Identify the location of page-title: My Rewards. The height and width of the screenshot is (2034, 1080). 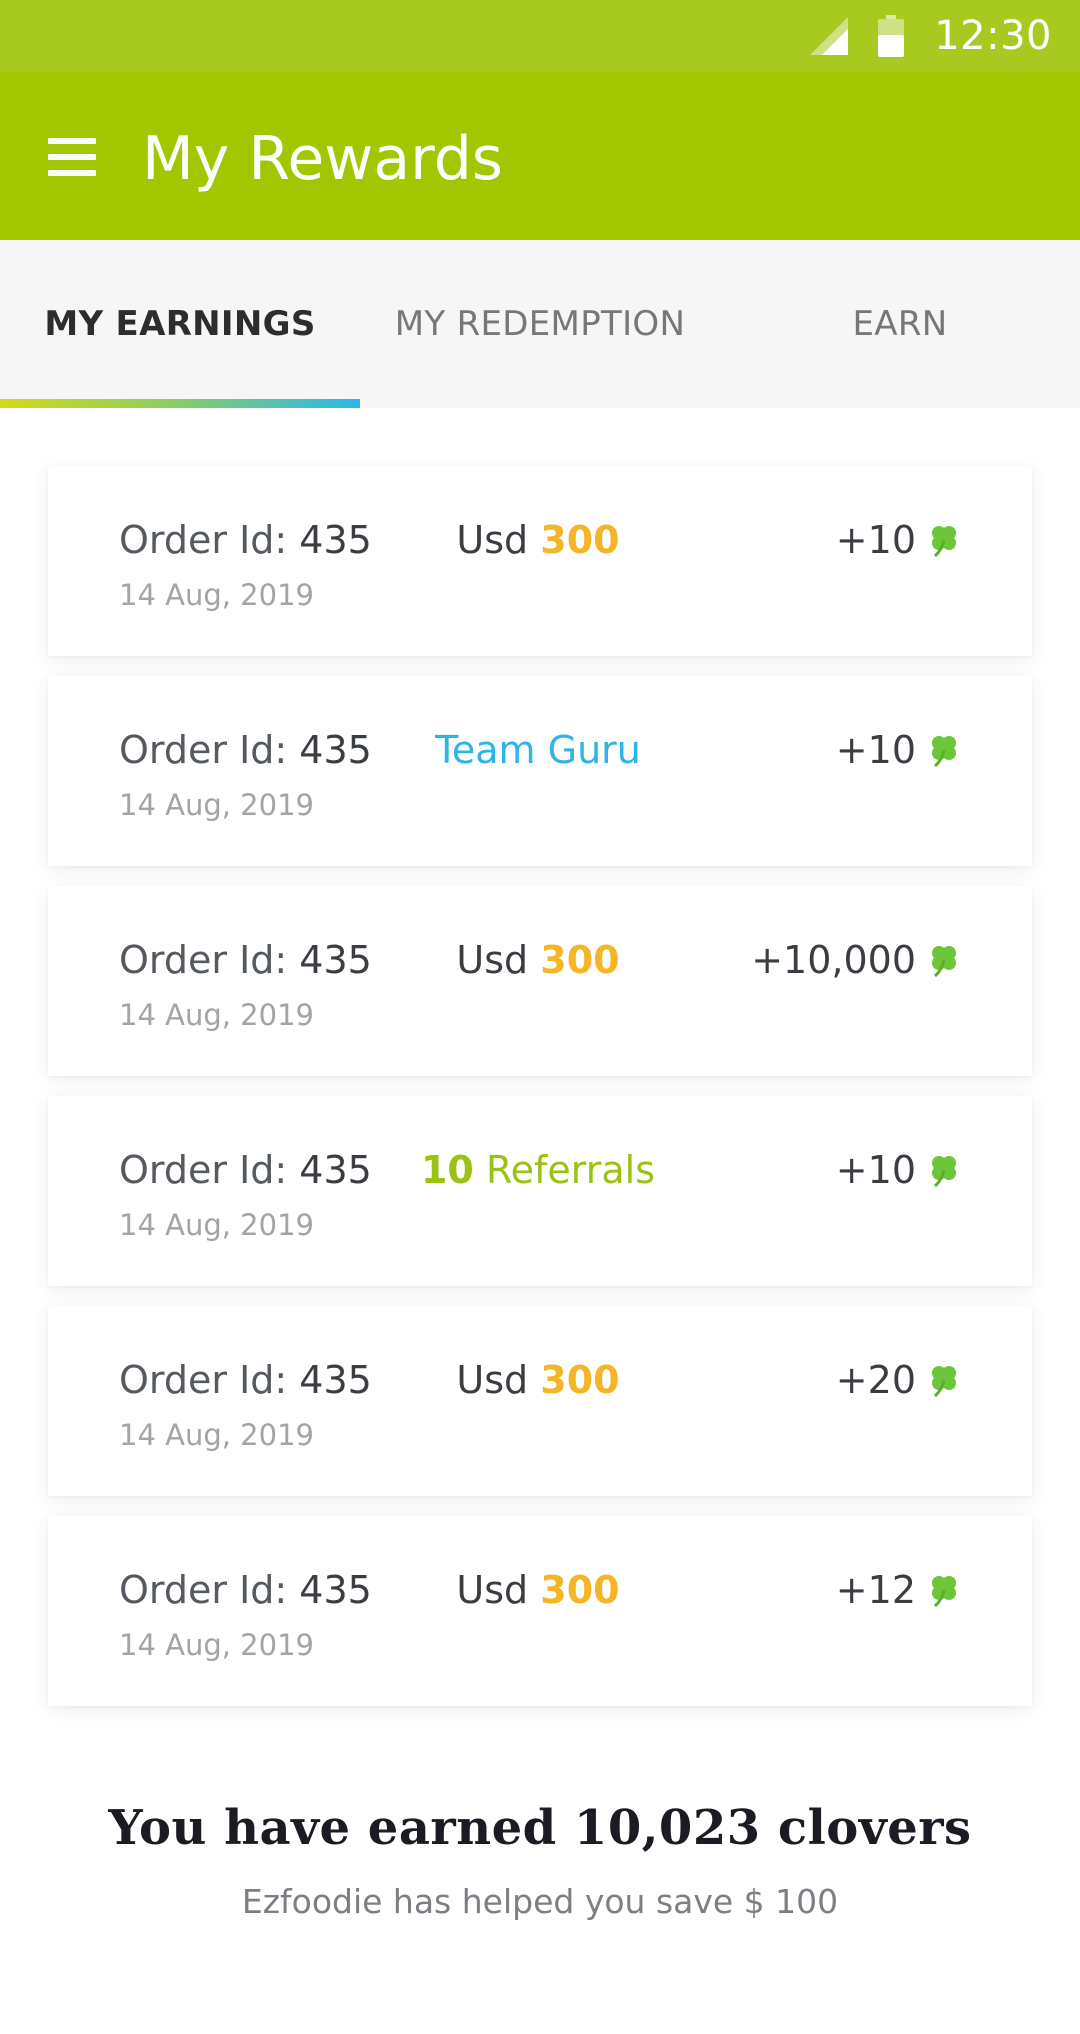
(323, 159).